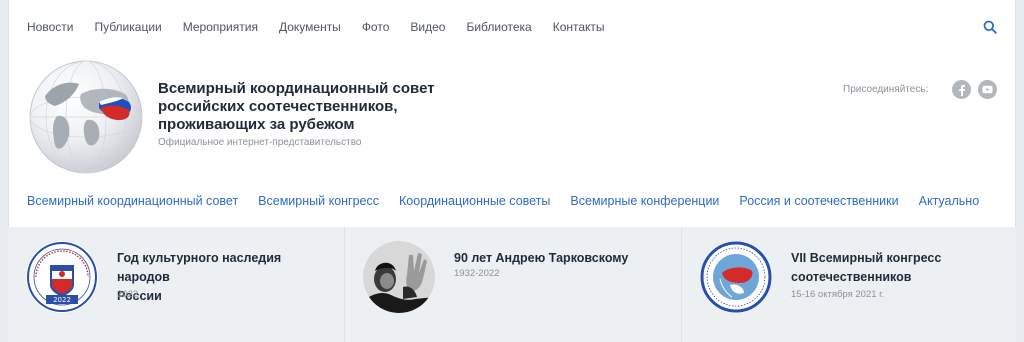 The image size is (1024, 342). I want to click on mainnav-topical: Актуально, so click(949, 201).